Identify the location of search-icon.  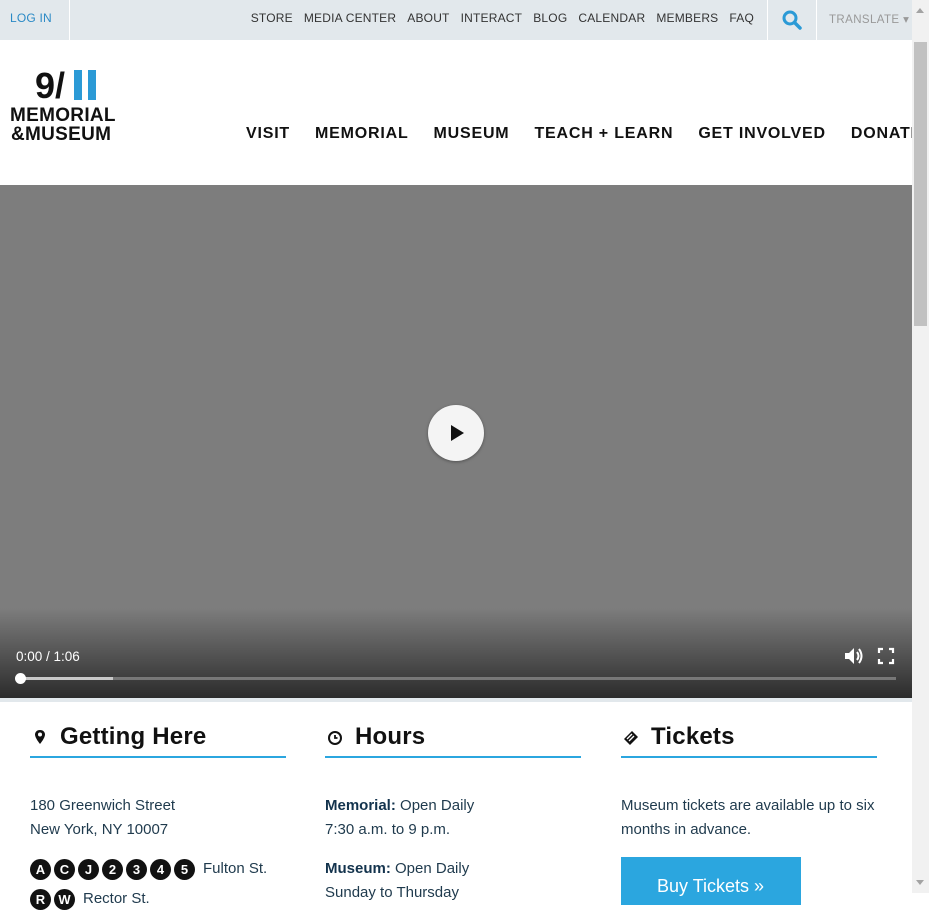
(792, 20).